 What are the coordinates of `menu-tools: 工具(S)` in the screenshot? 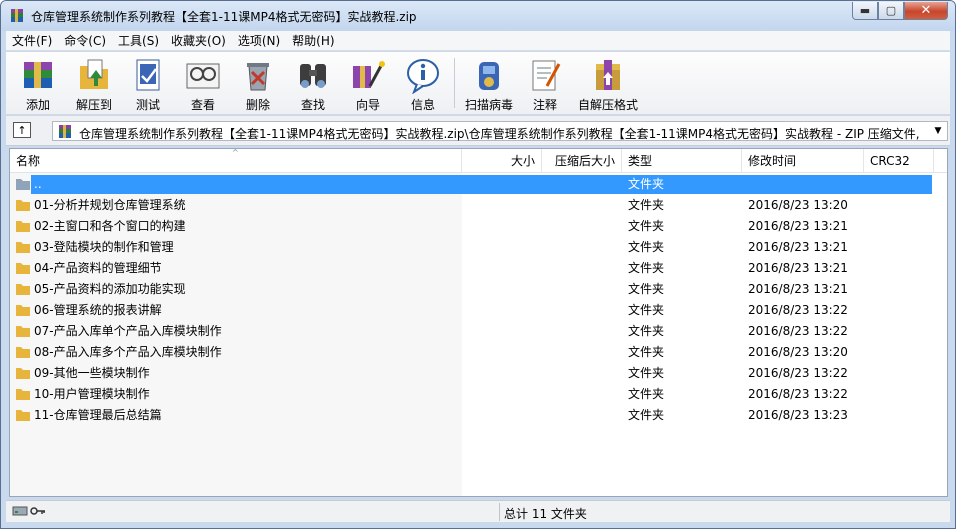 It's located at (138, 40).